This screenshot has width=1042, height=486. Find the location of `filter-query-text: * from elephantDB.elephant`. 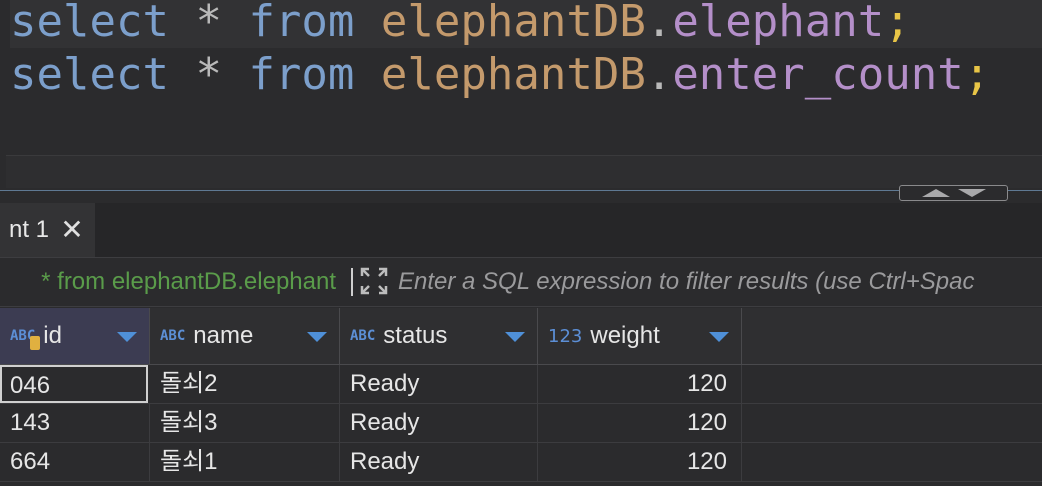

filter-query-text: * from elephantDB.elephant is located at coordinates (174, 282).